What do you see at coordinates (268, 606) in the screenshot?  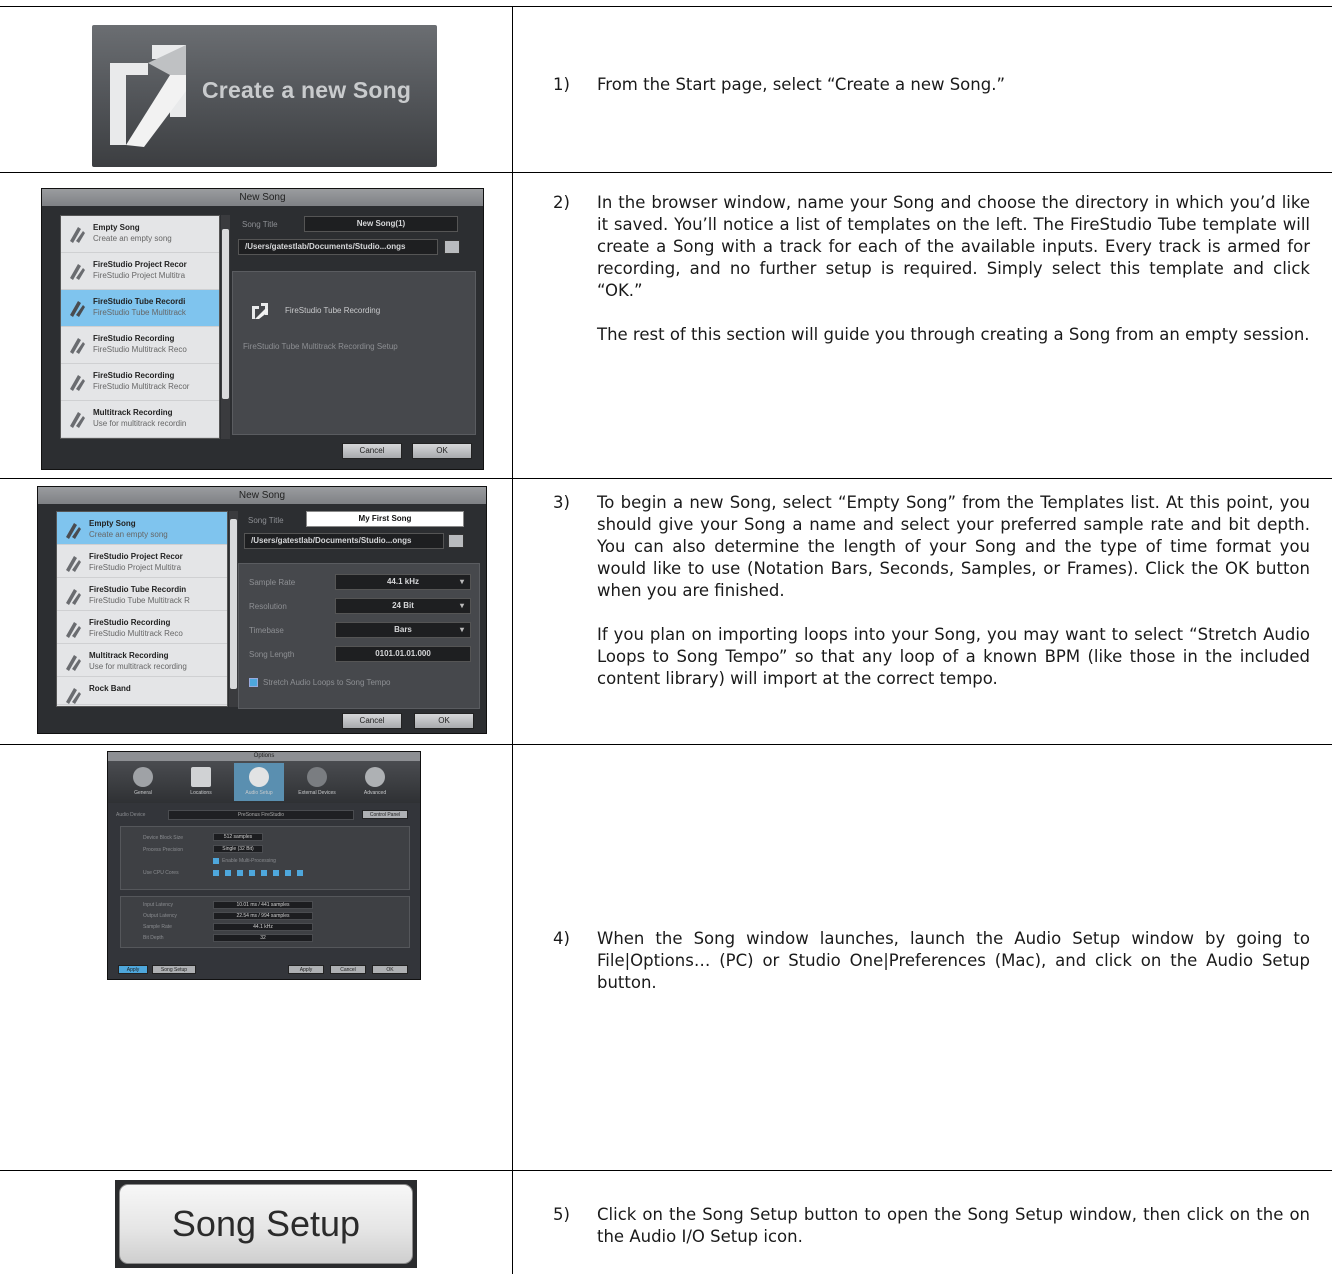 I see `resolution-label: Resolution` at bounding box center [268, 606].